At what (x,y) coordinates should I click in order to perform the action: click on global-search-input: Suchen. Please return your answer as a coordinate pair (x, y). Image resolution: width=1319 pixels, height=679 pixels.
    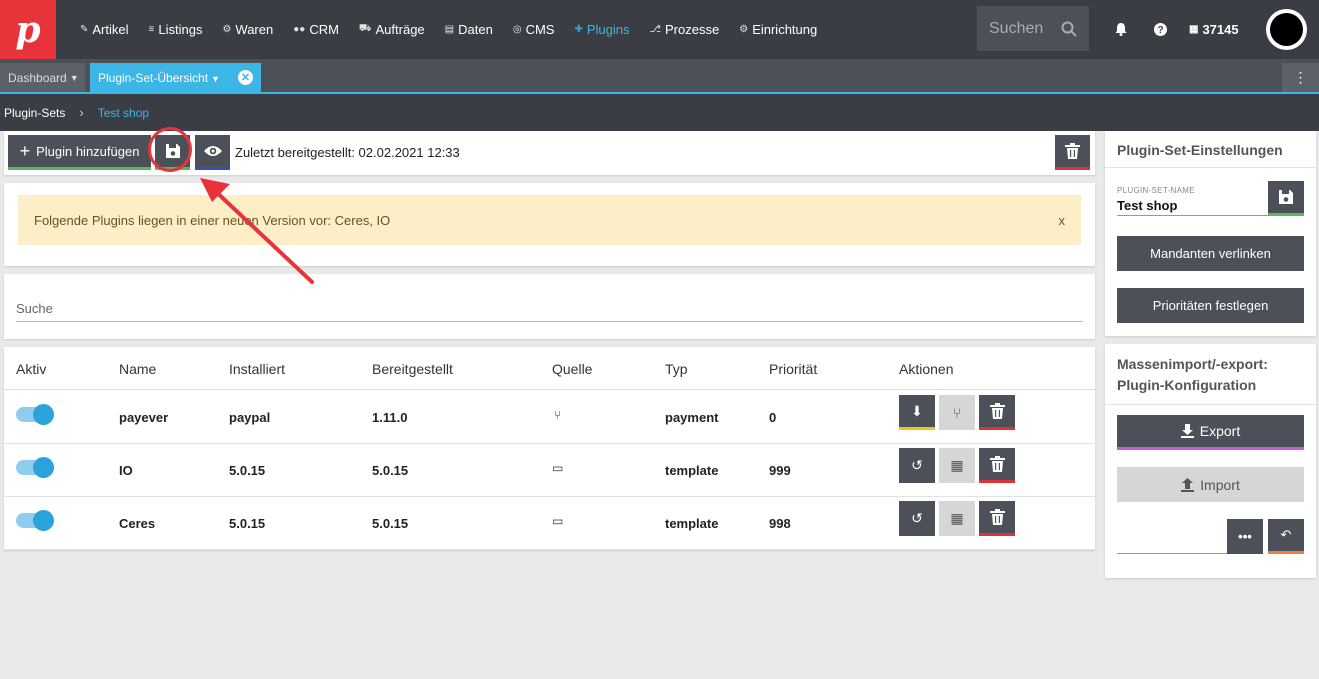
    Looking at the image, I should click on (1033, 28).